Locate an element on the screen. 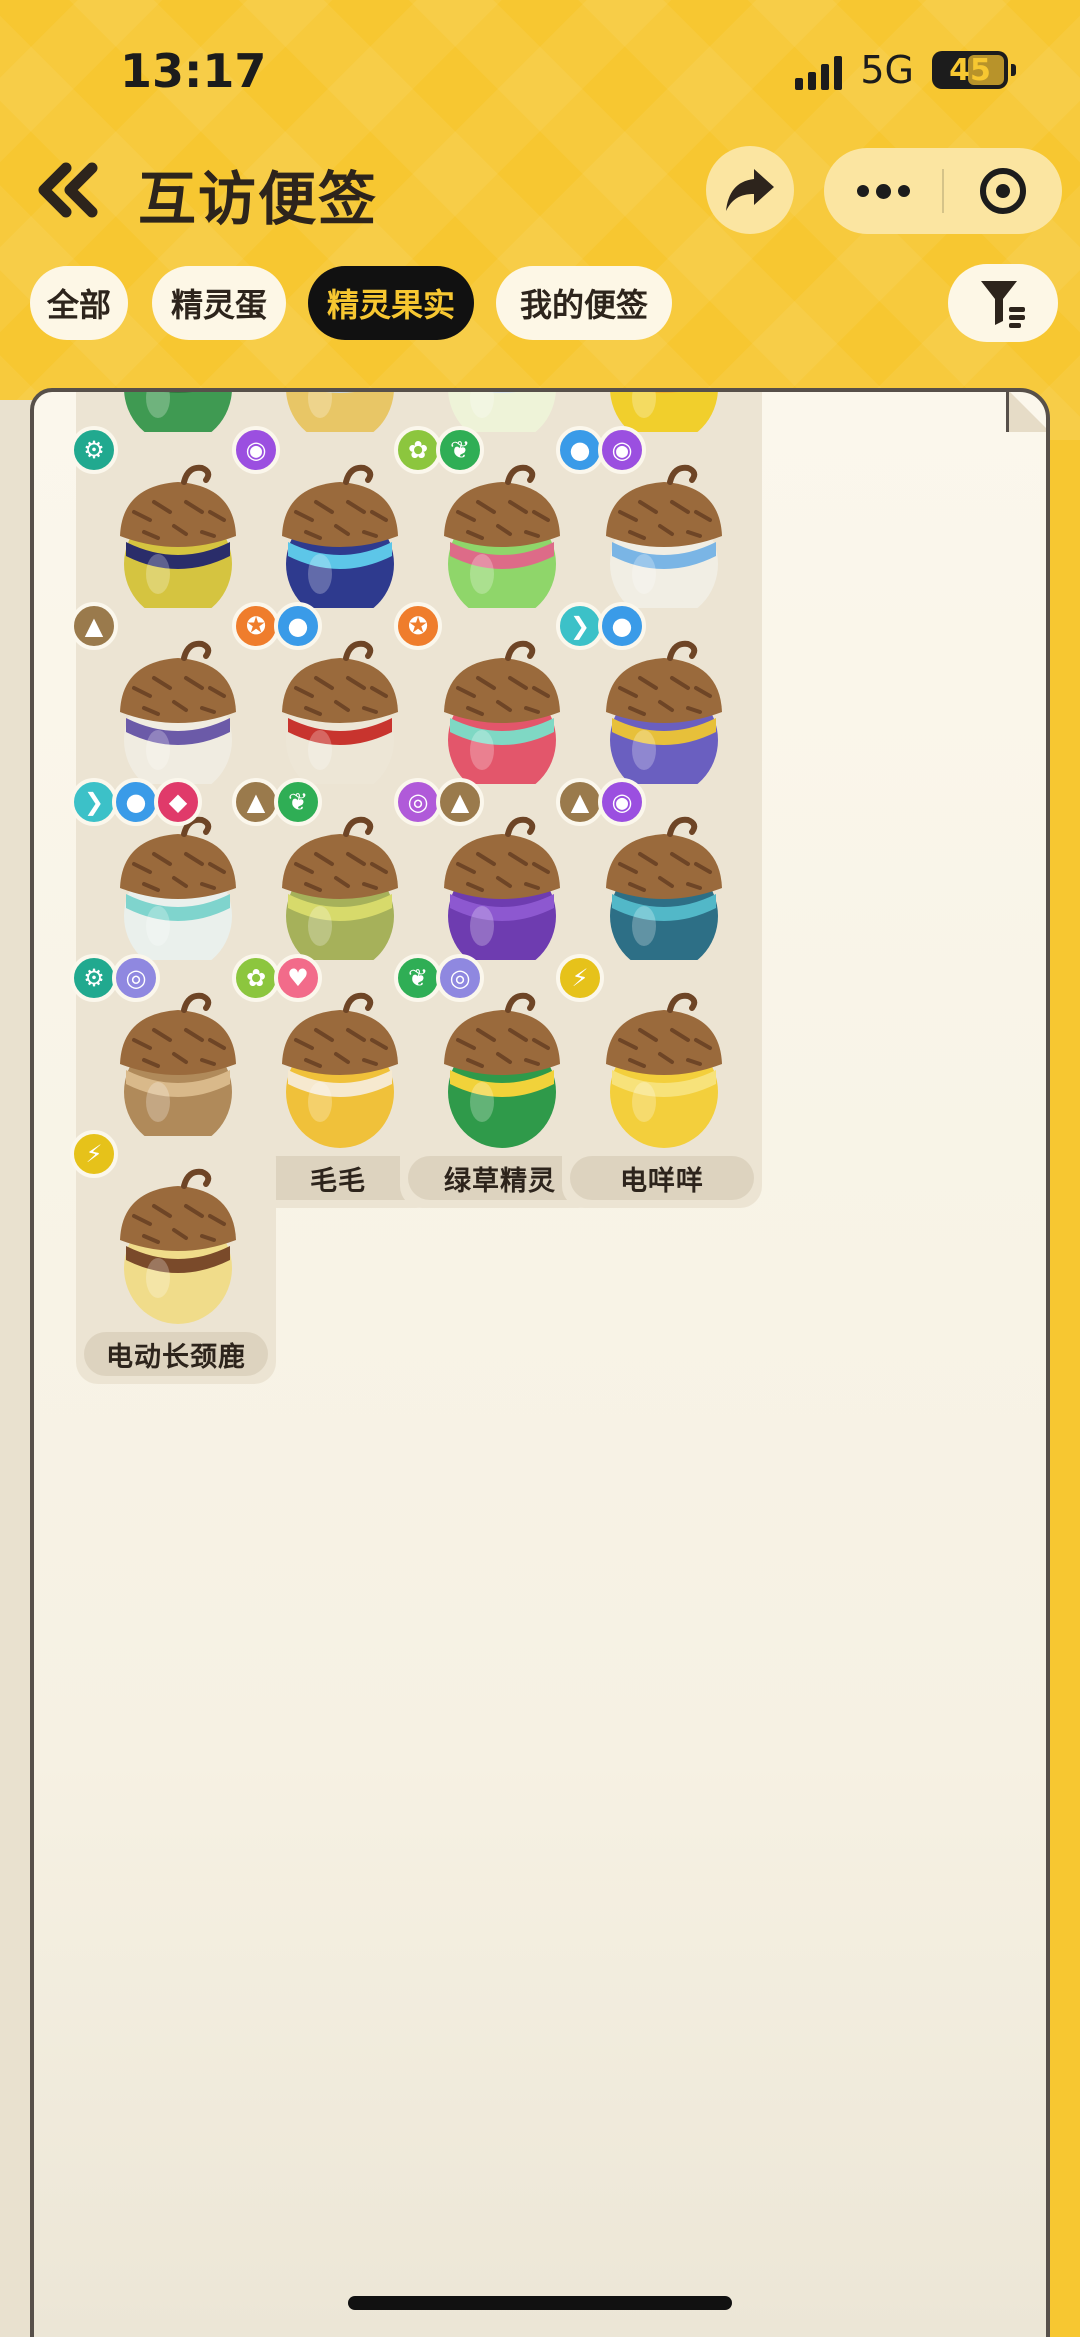 Image resolution: width=1080 pixels, height=2337 pixels. fruit-card: ⚡ 电动长颈鹿 is located at coordinates (173, 1257).